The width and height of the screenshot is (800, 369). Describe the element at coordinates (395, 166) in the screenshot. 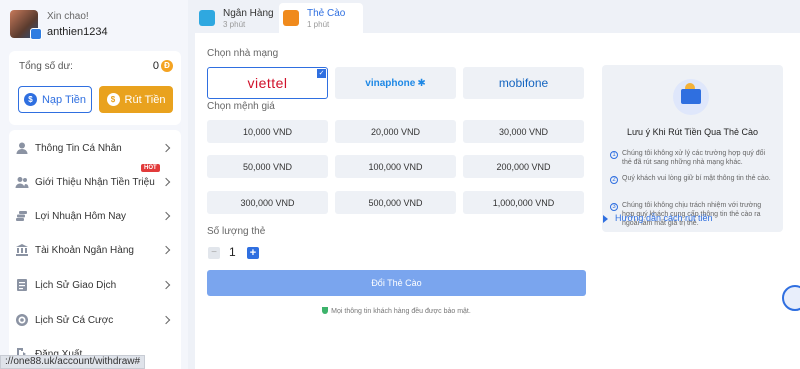

I see `amount-option: 100,000 VND` at that location.